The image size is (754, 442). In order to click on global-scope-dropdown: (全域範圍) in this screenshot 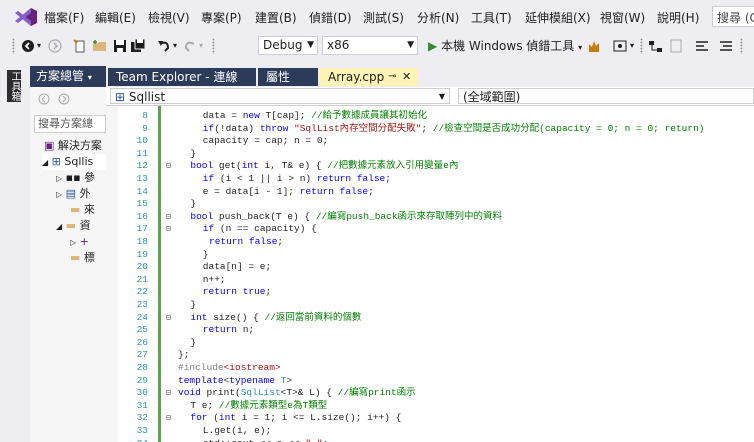, I will do `click(606, 96)`.